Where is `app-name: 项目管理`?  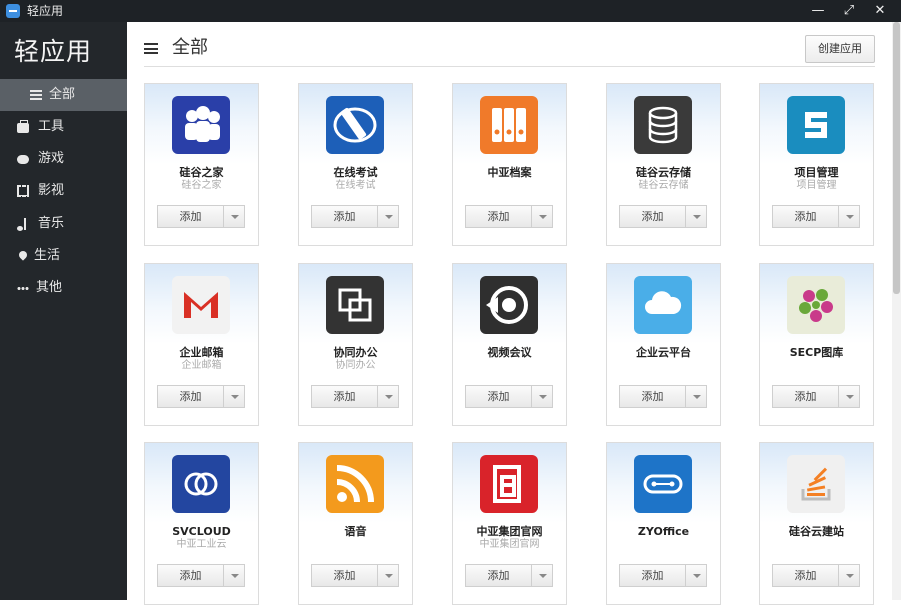
app-name: 项目管理 is located at coordinates (816, 172).